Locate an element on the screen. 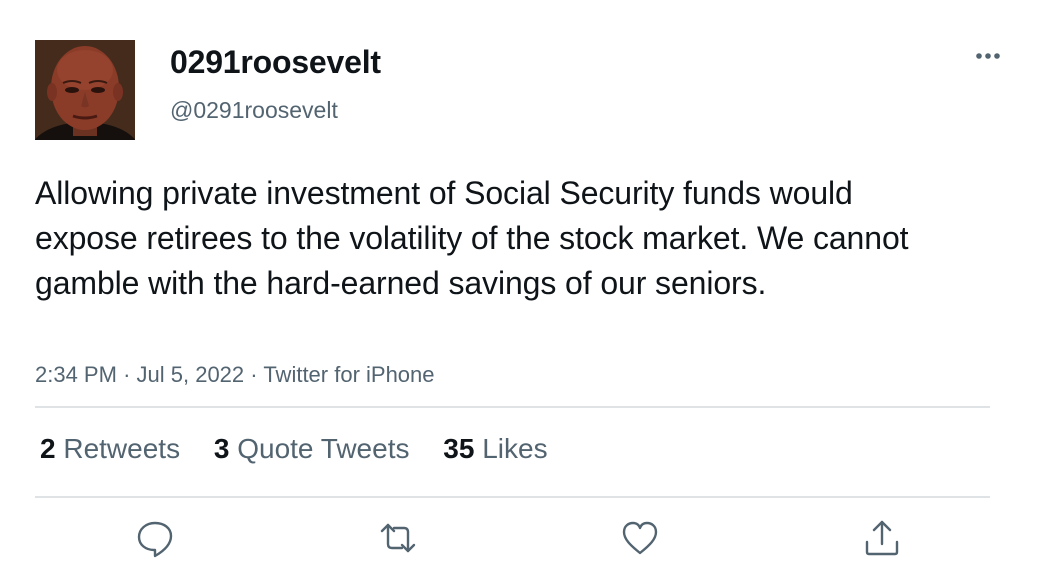 This screenshot has height=570, width=1050. share-icon is located at coordinates (882, 538).